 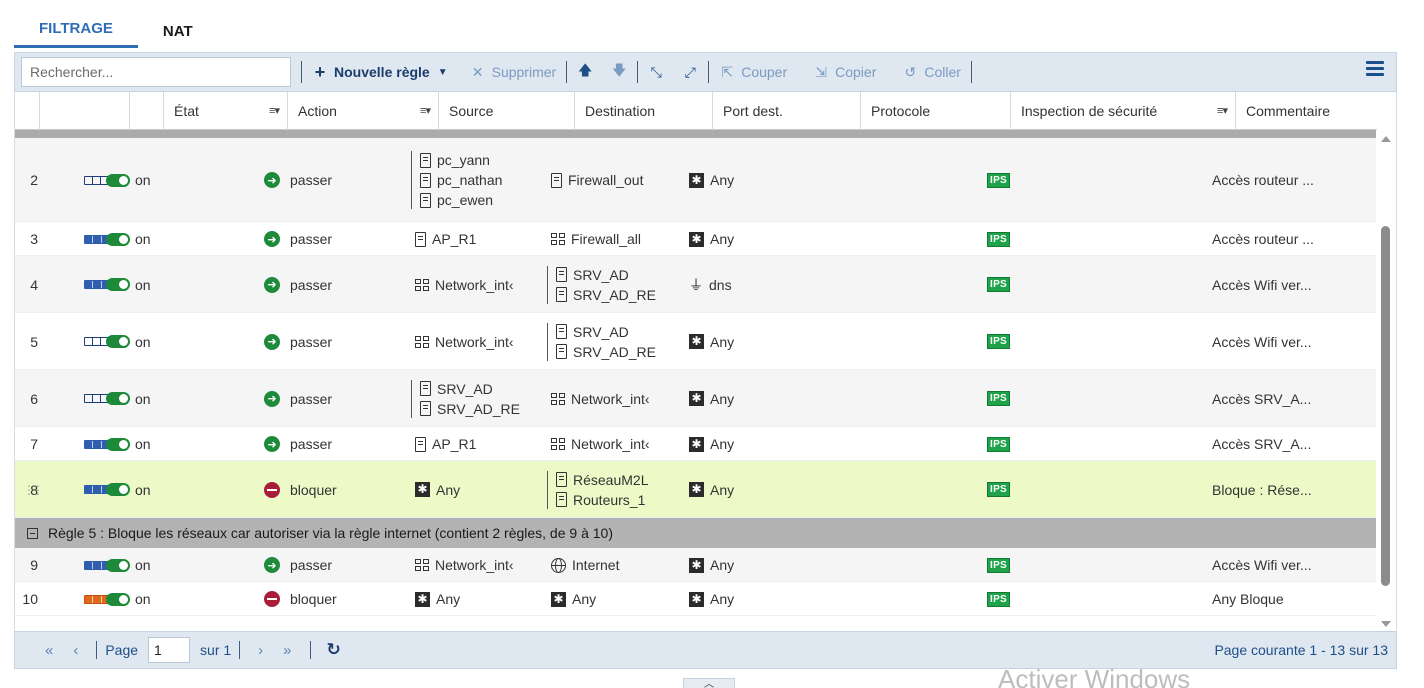 I want to click on new-rule-button: + Nouvelle règle ▼, so click(x=380, y=72).